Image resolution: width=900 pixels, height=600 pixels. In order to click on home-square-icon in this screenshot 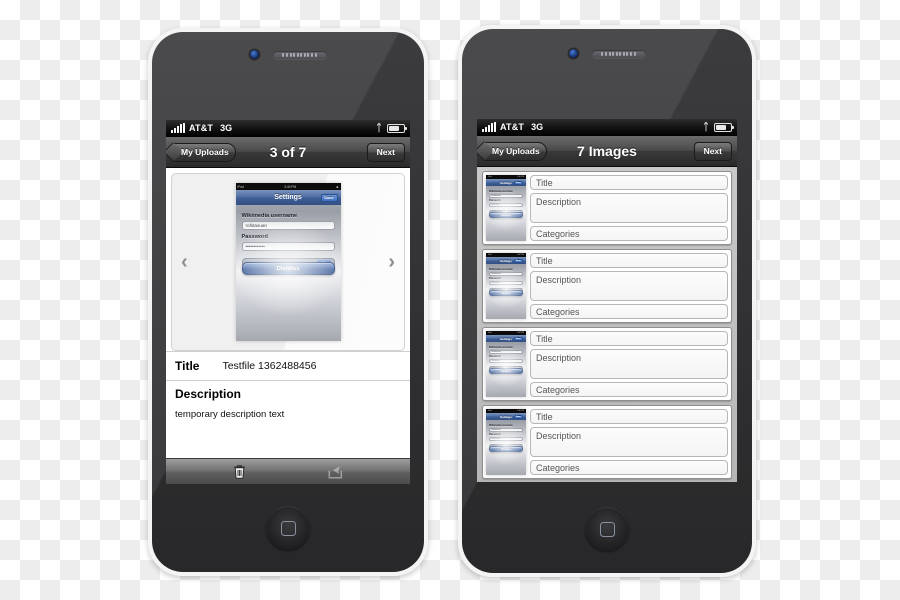, I will do `click(607, 529)`.